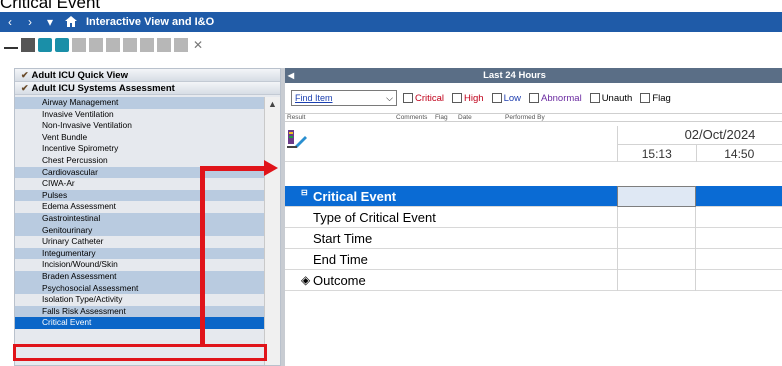 The height and width of the screenshot is (366, 782). What do you see at coordinates (139, 160) in the screenshot?
I see `sidebar-item: Chest Percussion` at bounding box center [139, 160].